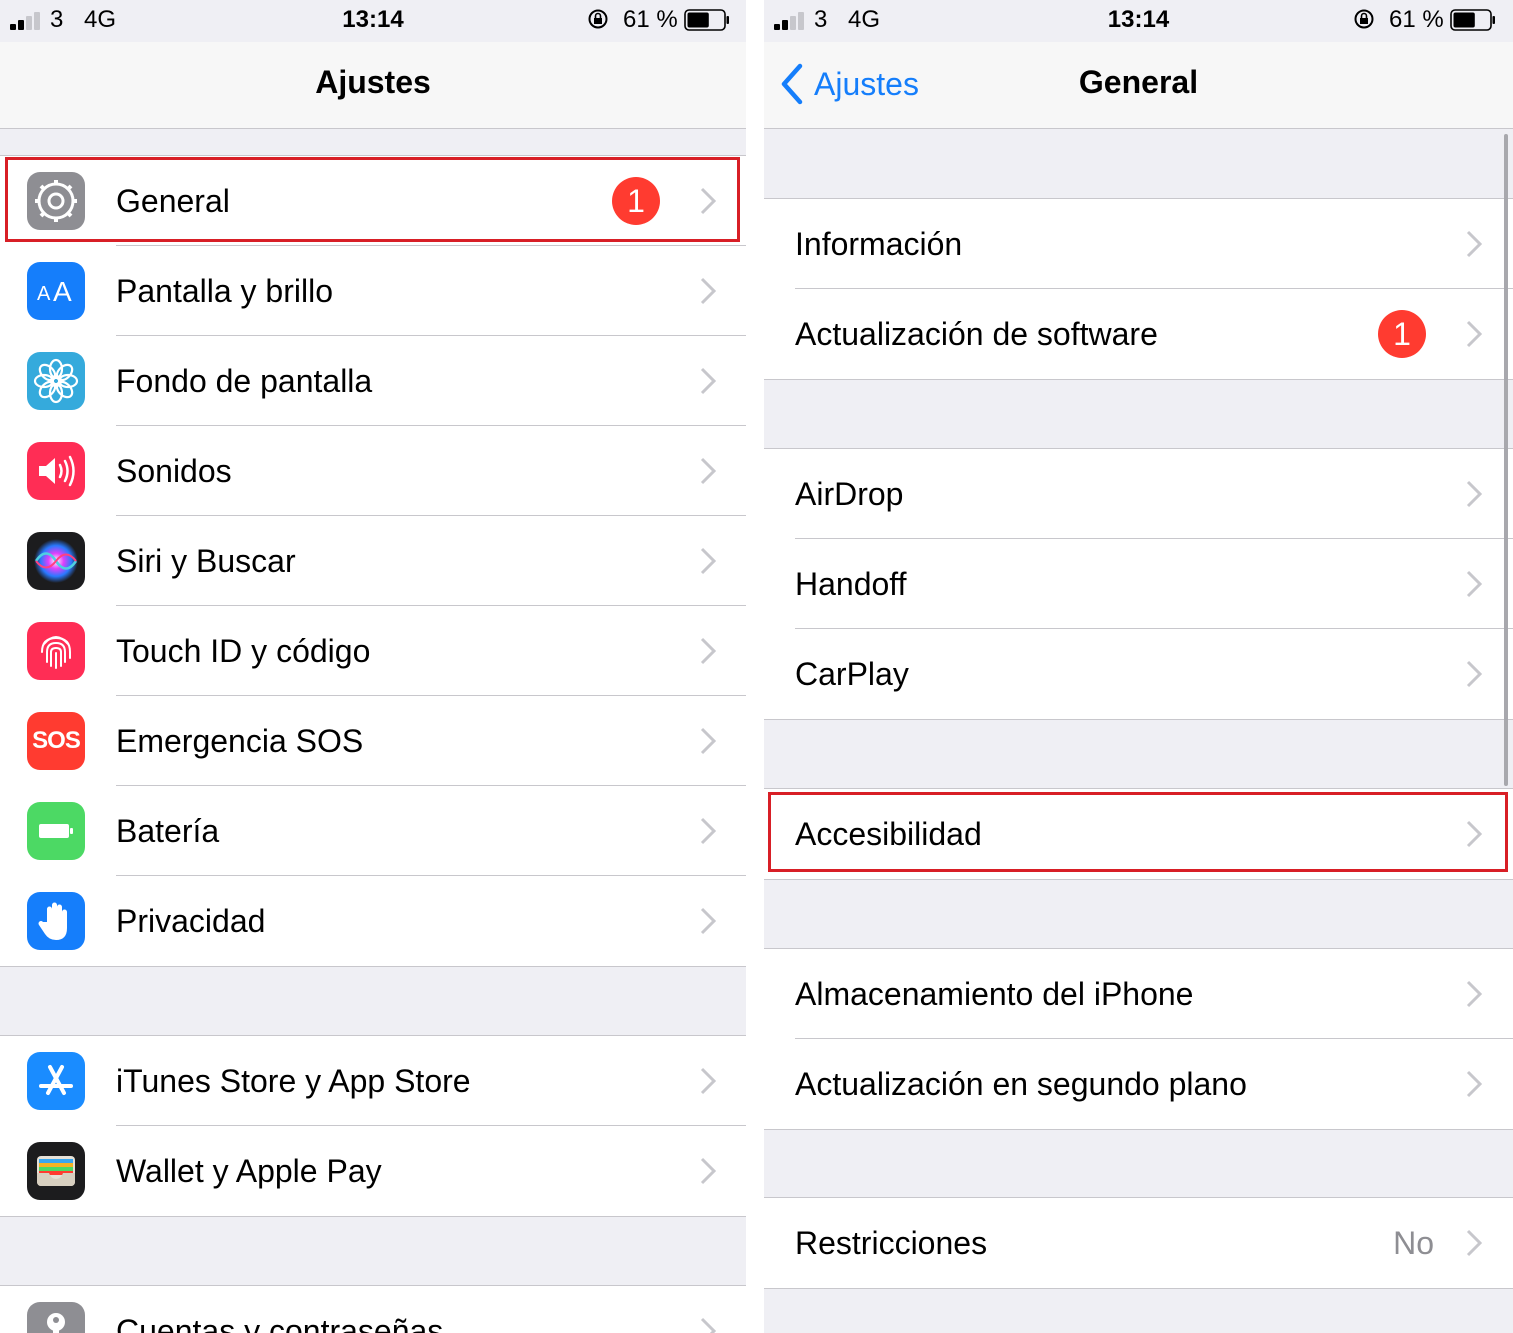 The image size is (1513, 1333). I want to click on row-label: Fondo de pantalla, so click(244, 381).